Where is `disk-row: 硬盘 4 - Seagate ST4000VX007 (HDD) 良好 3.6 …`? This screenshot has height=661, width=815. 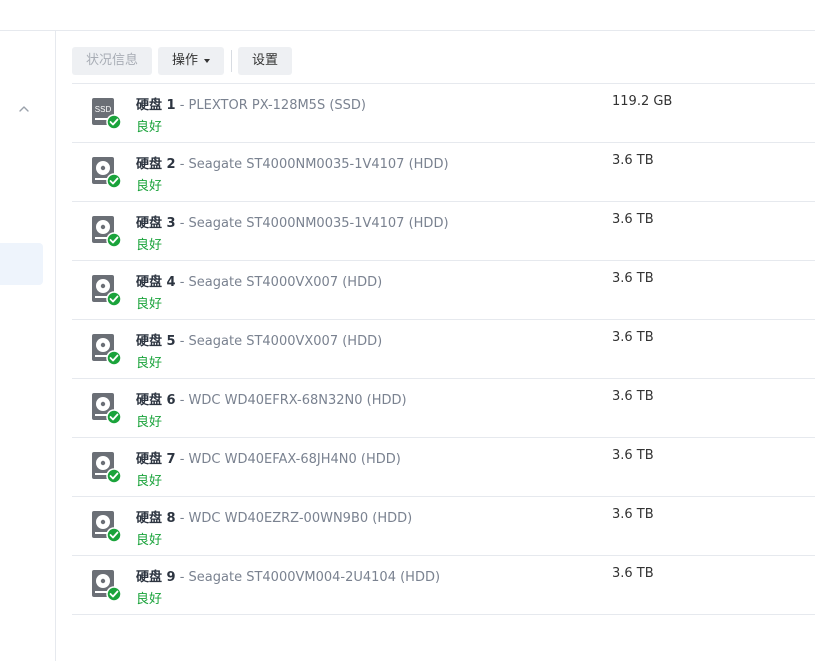 disk-row: 硬盘 4 - Seagate ST4000VX007 (HDD) 良好 3.6 … is located at coordinates (443, 290).